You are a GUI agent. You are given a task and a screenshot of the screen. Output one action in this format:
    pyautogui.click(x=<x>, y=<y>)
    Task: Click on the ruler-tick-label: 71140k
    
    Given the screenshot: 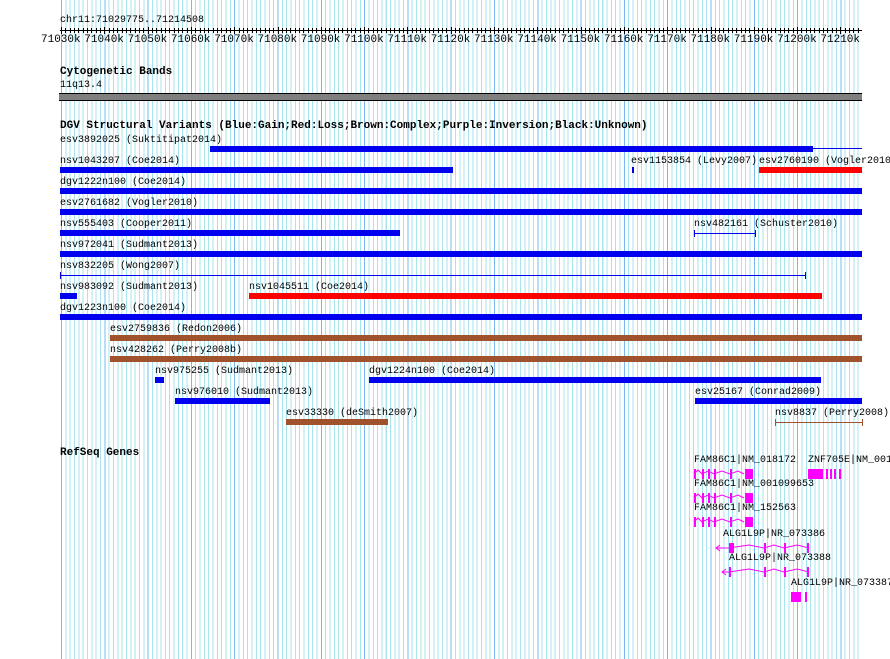 What is the action you would take?
    pyautogui.click(x=537, y=40)
    